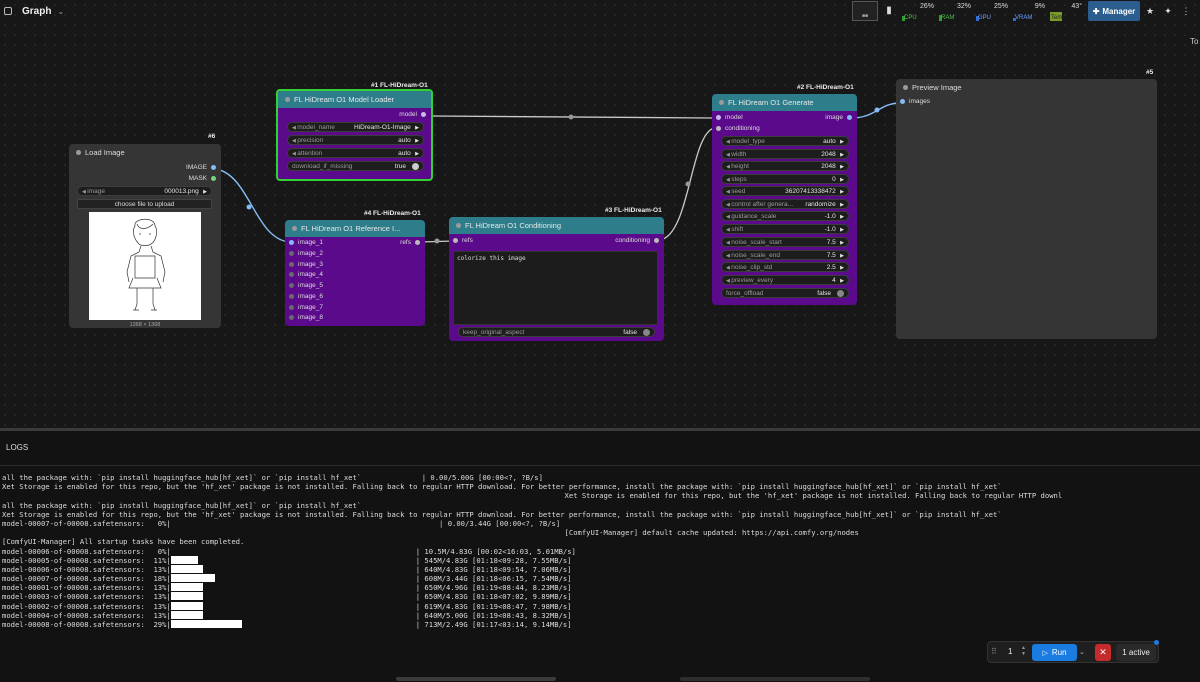  What do you see at coordinates (1023, 651) in the screenshot?
I see `batch-stepper-icon: ▲ ▼` at bounding box center [1023, 651].